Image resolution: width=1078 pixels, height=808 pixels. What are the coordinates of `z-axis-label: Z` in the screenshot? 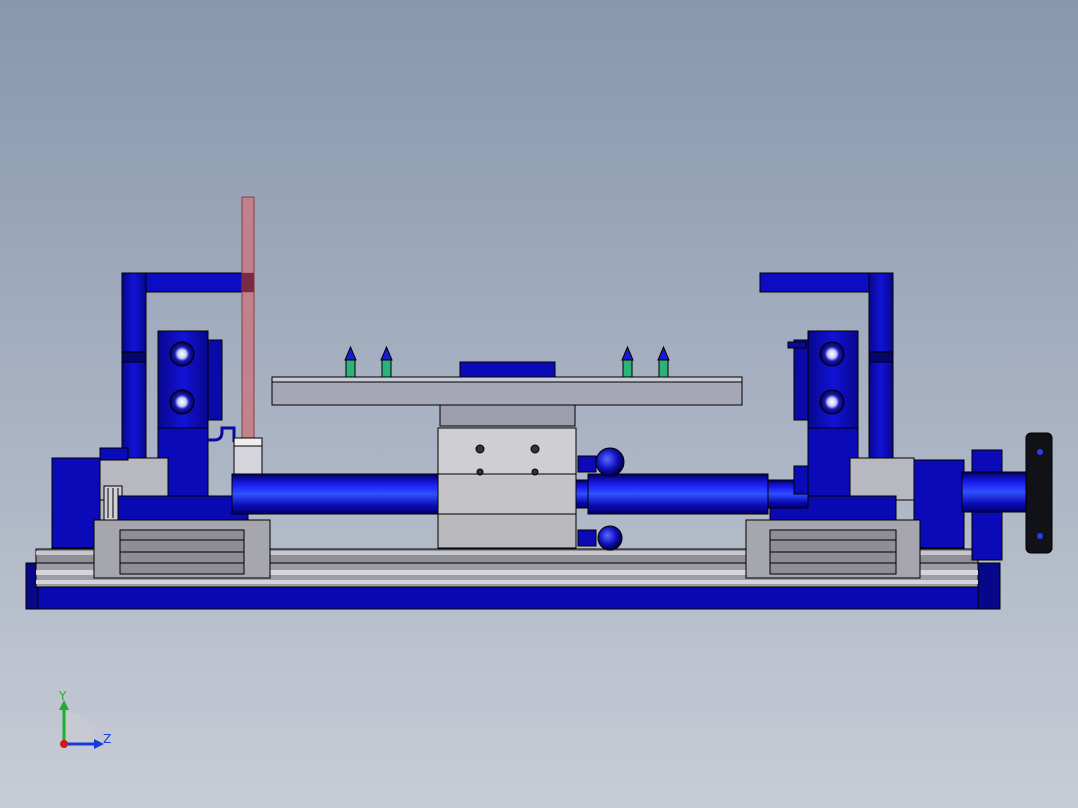 It's located at (107, 739).